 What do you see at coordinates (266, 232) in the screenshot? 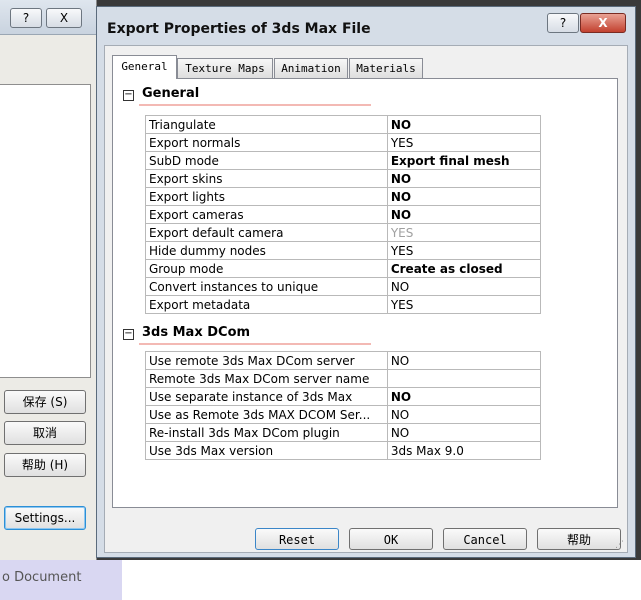
I see `property-name: Export default camera` at bounding box center [266, 232].